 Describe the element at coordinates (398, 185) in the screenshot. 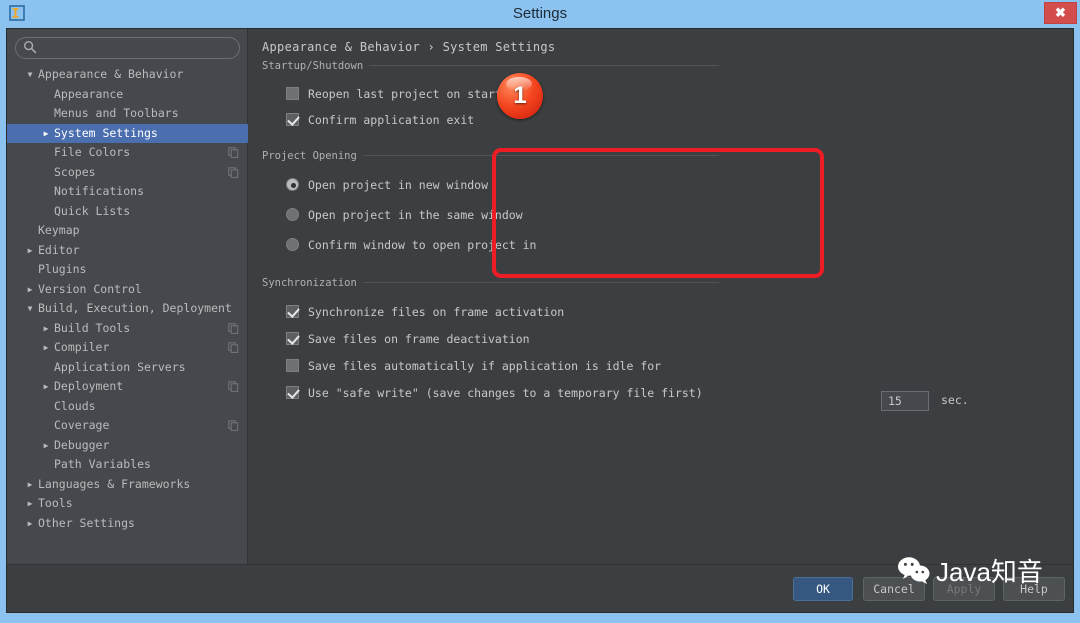

I see `option-label: Open project in new window` at that location.